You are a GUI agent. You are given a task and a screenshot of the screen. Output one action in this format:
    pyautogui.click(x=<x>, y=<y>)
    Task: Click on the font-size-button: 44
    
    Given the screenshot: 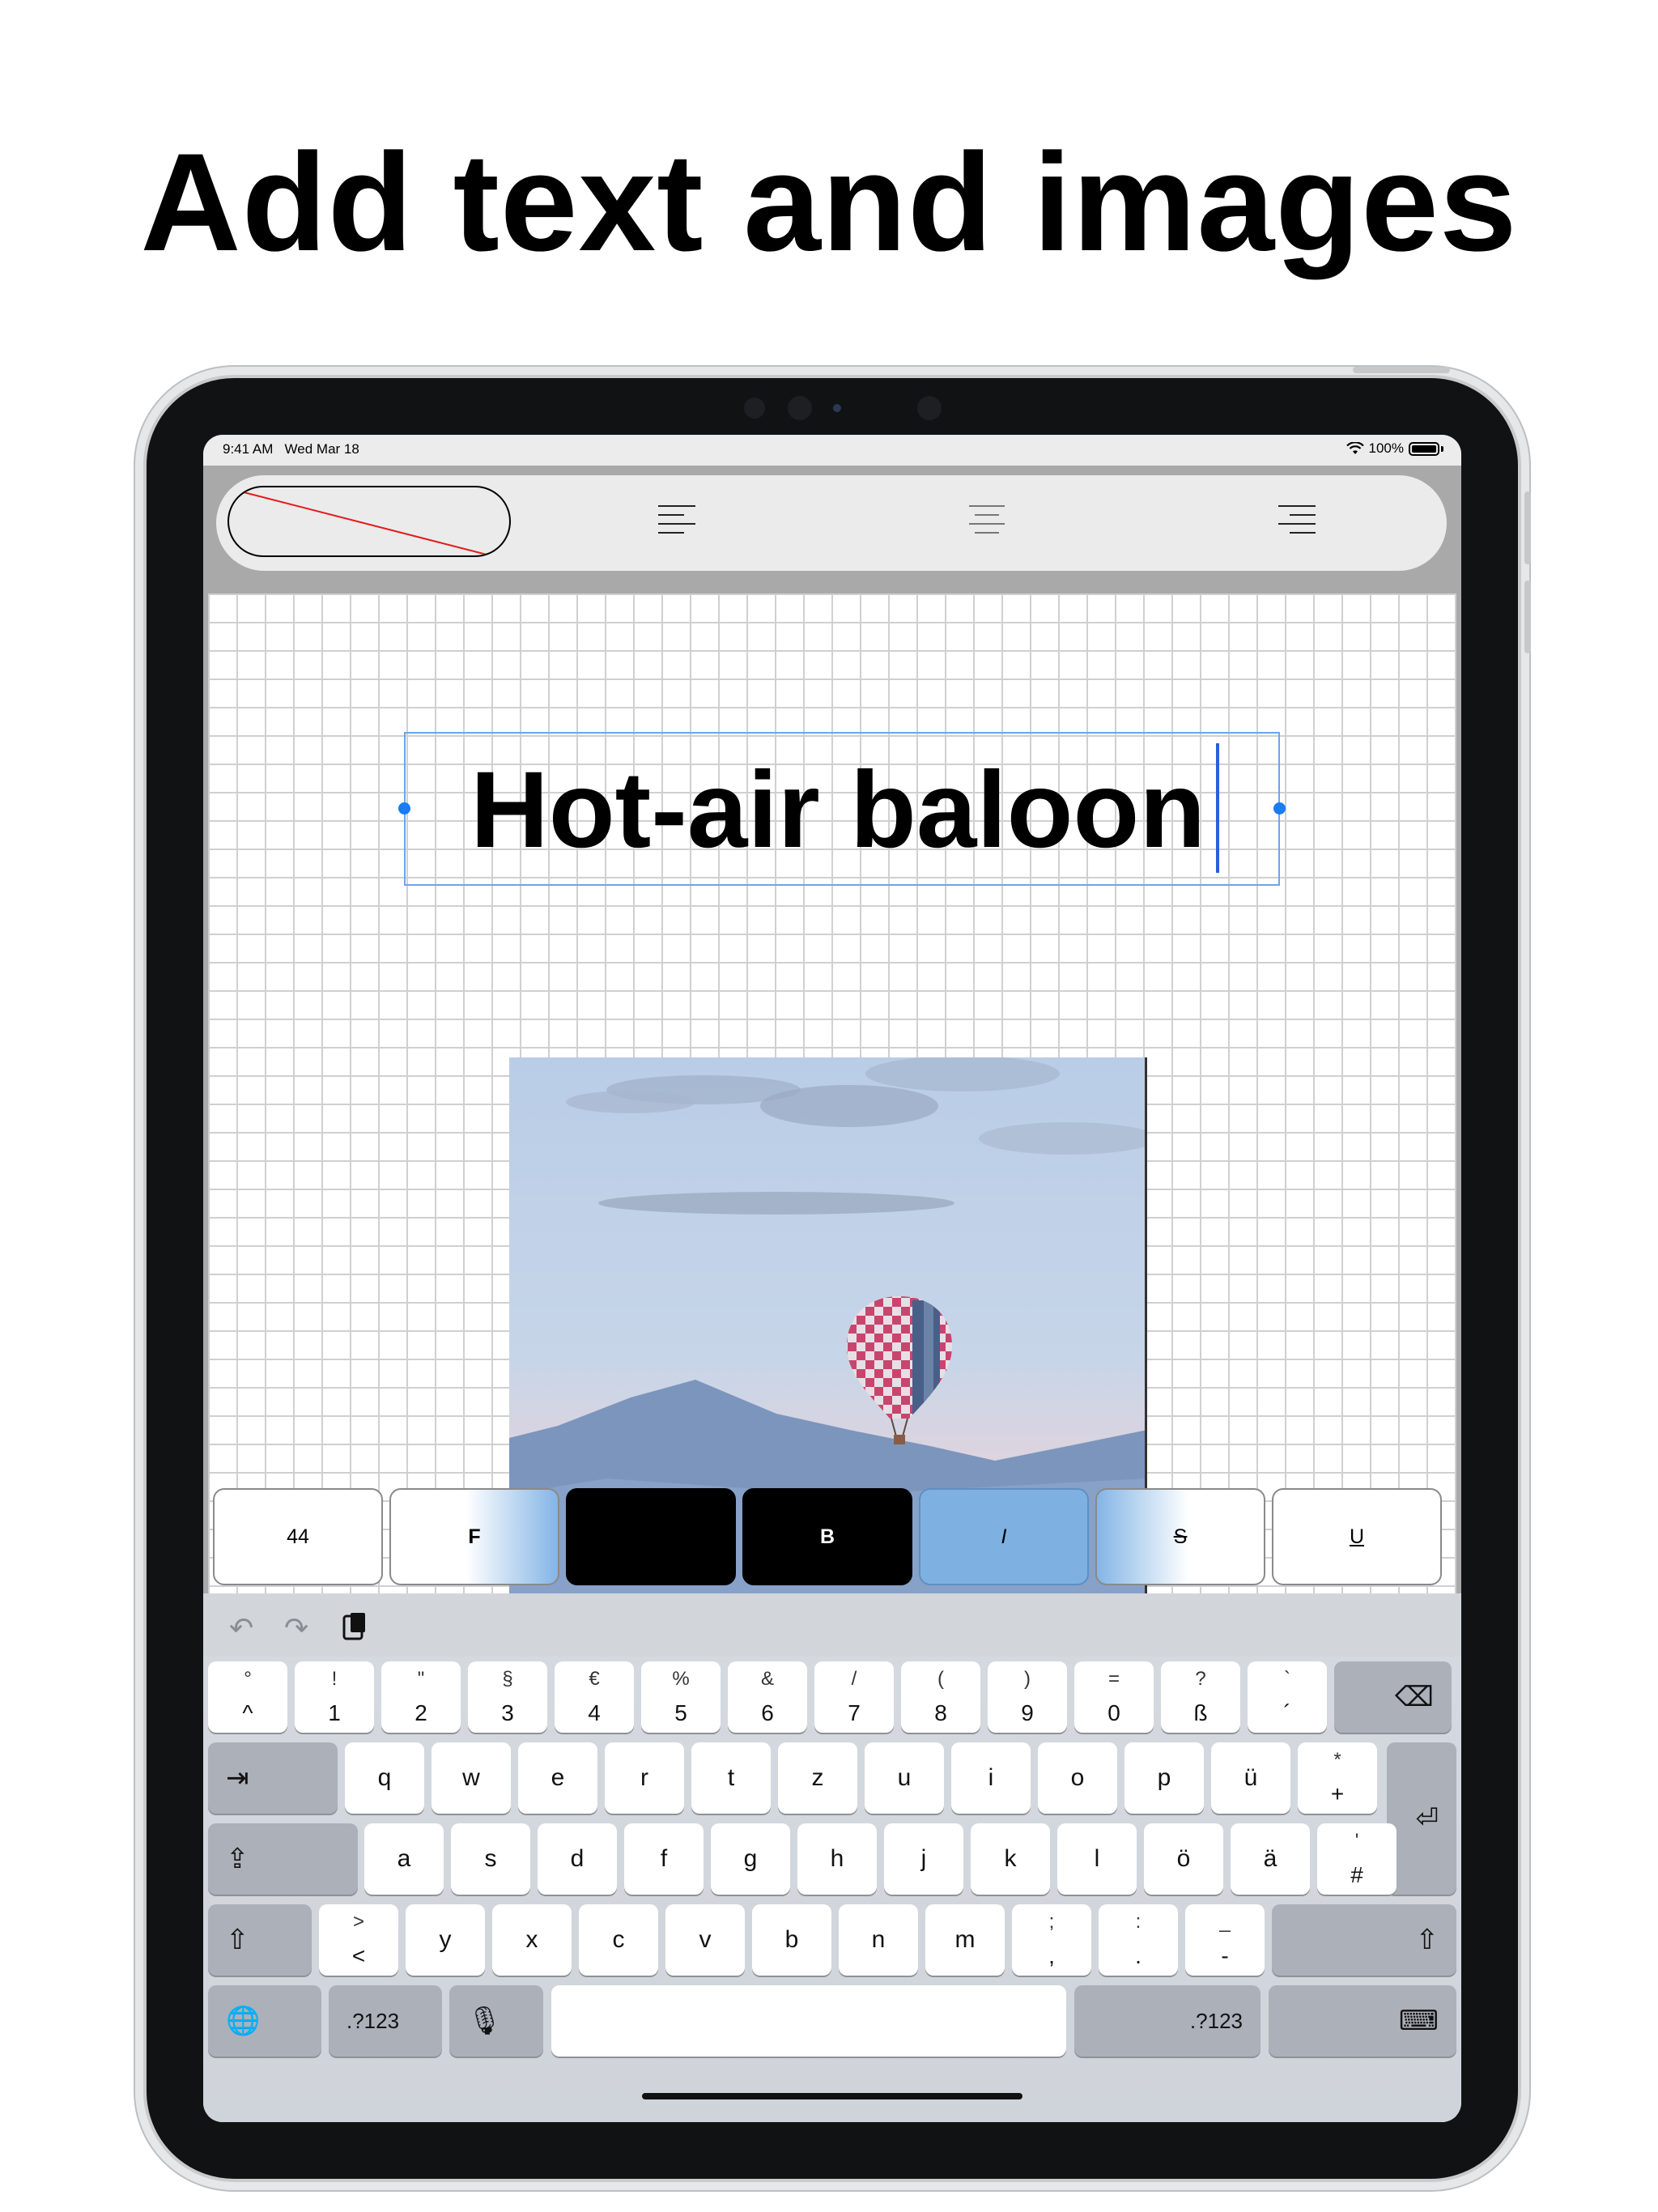 What is the action you would take?
    pyautogui.click(x=298, y=1537)
    